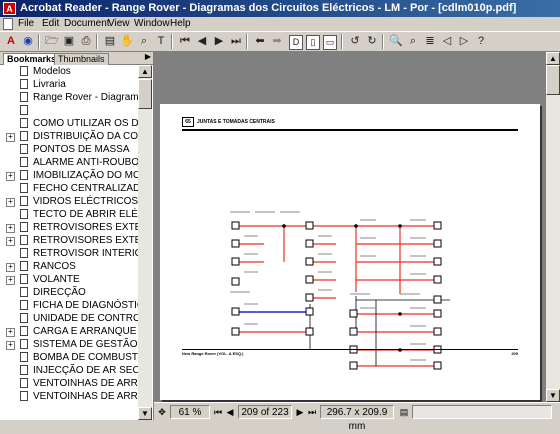 The width and height of the screenshot is (560, 434). I want to click on bookmark-item: + SISTEMA DE GESTÃO DO, so click(69, 344).